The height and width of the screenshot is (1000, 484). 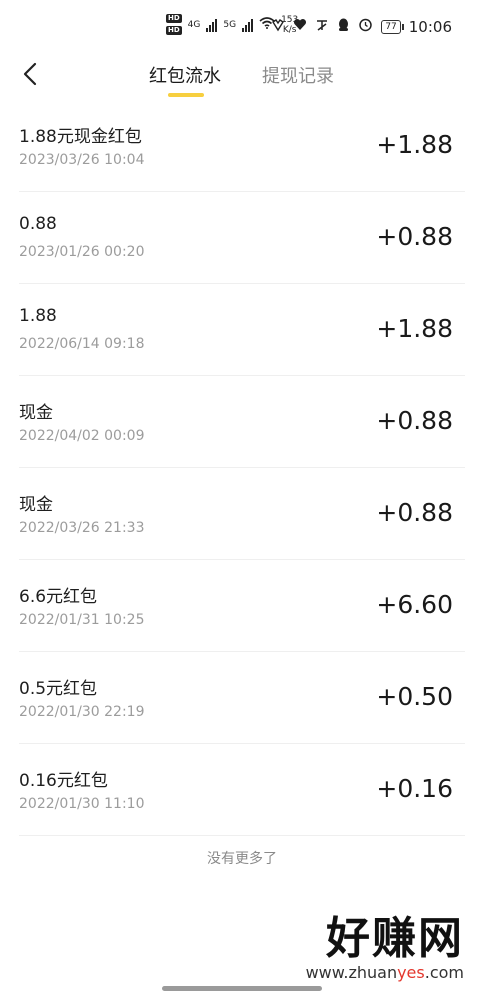 What do you see at coordinates (242, 988) in the screenshot?
I see `home-indicator` at bounding box center [242, 988].